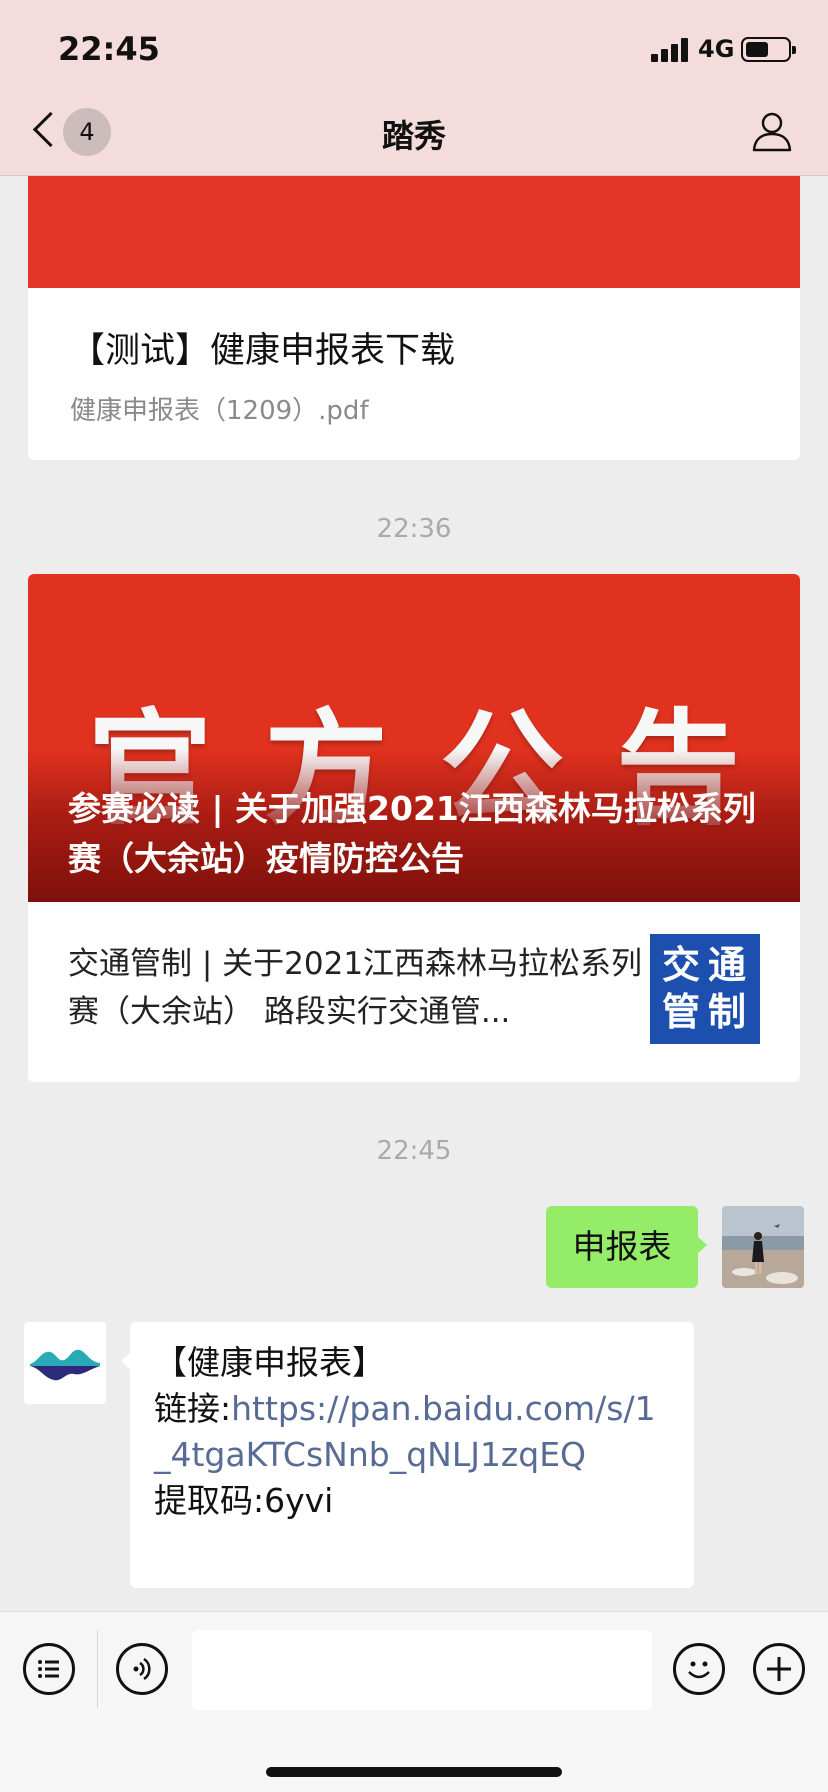  I want to click on person-icon, so click(772, 131).